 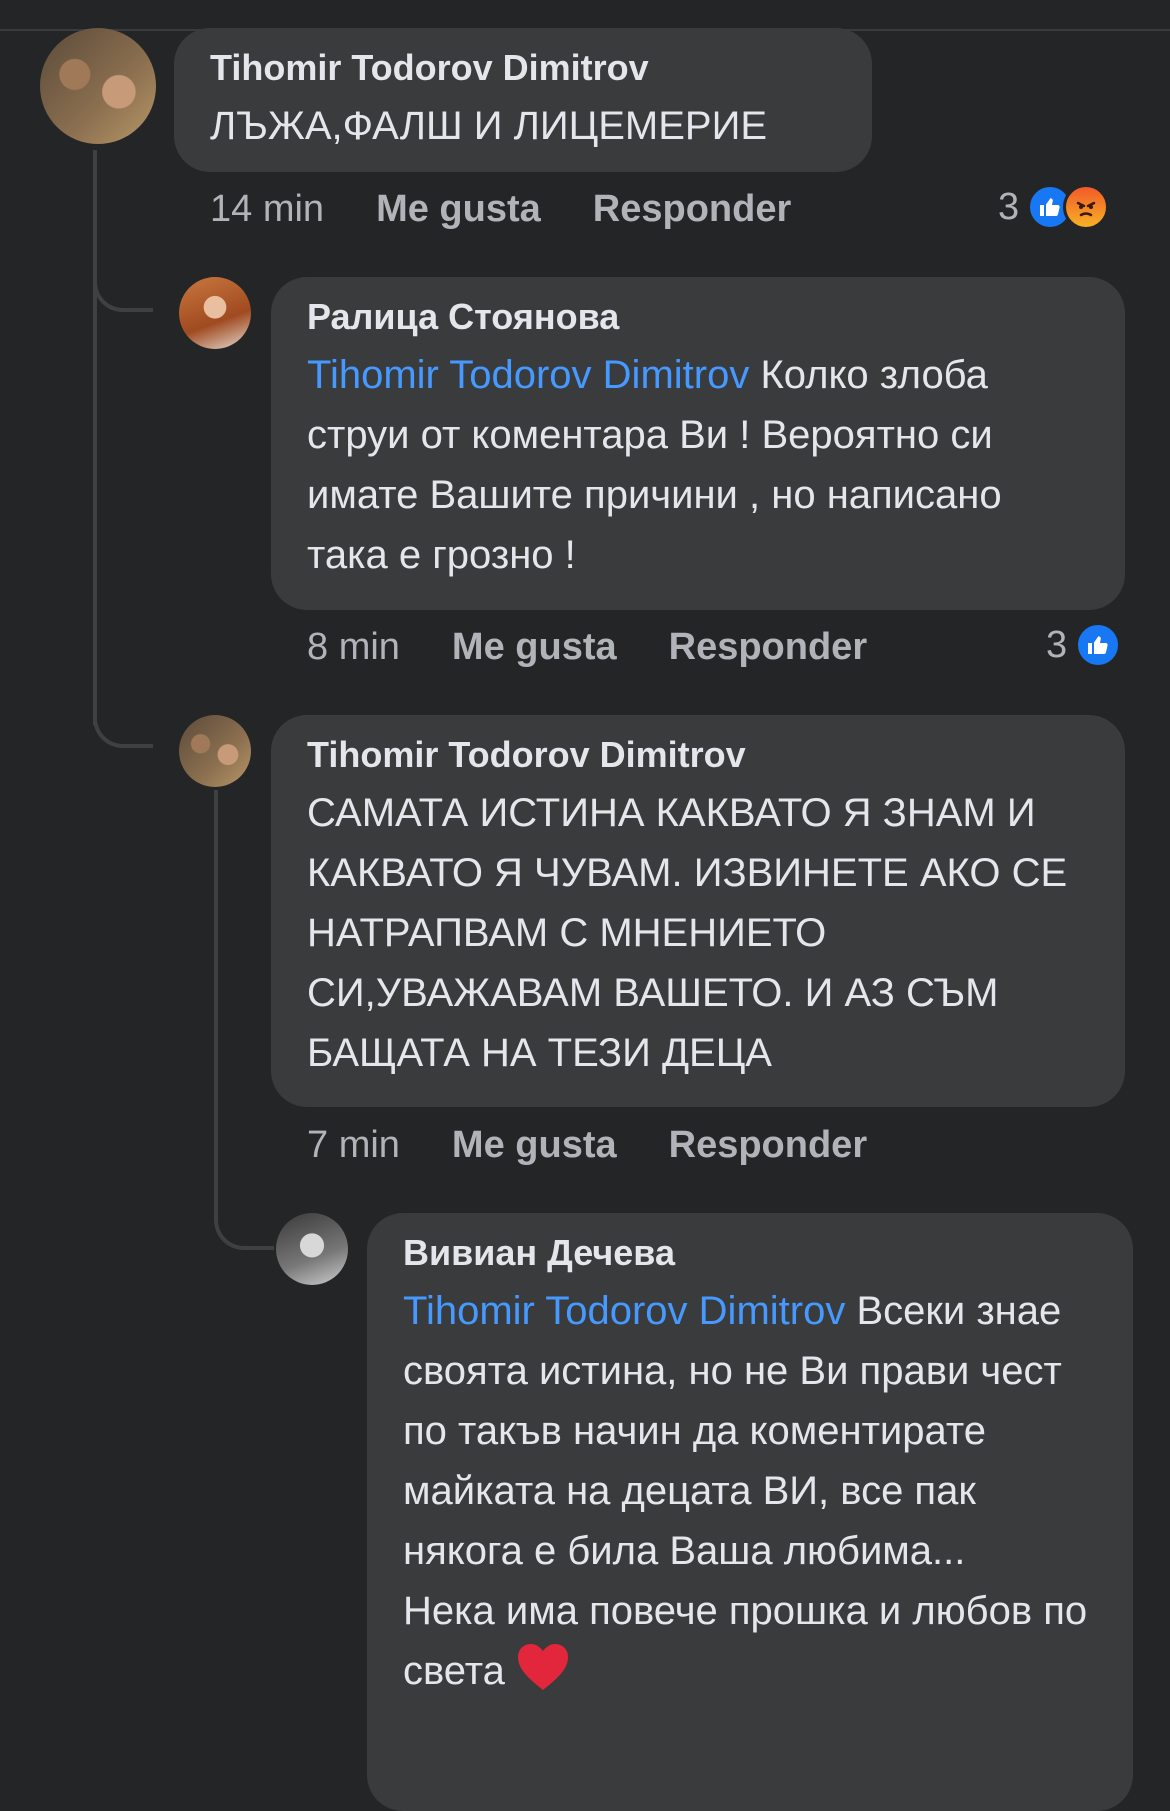 What do you see at coordinates (353, 1145) in the screenshot?
I see `comment-time: 7 min` at bounding box center [353, 1145].